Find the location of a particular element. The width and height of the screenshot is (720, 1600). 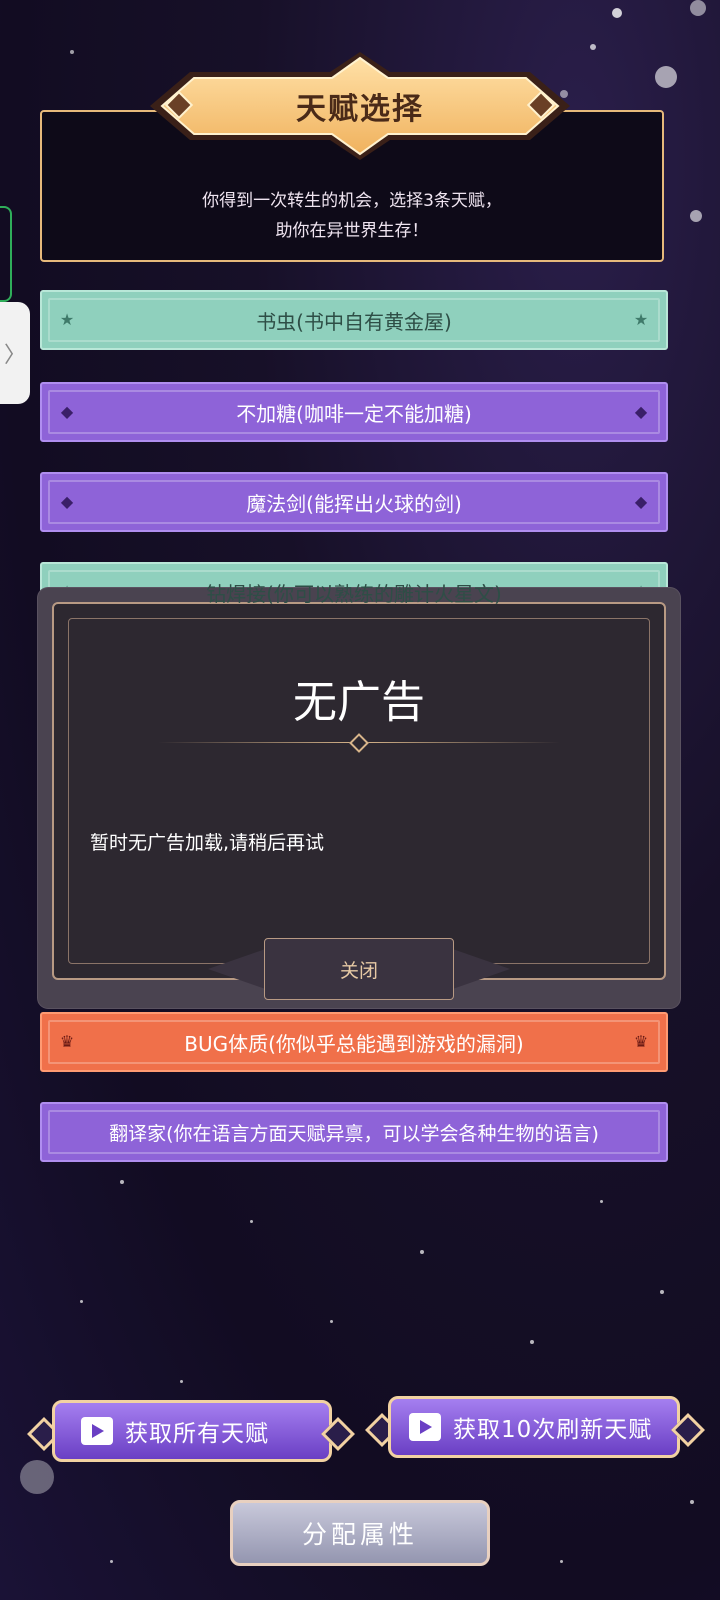

get-all-talents-label: 获取所有天赋 is located at coordinates (197, 1434).